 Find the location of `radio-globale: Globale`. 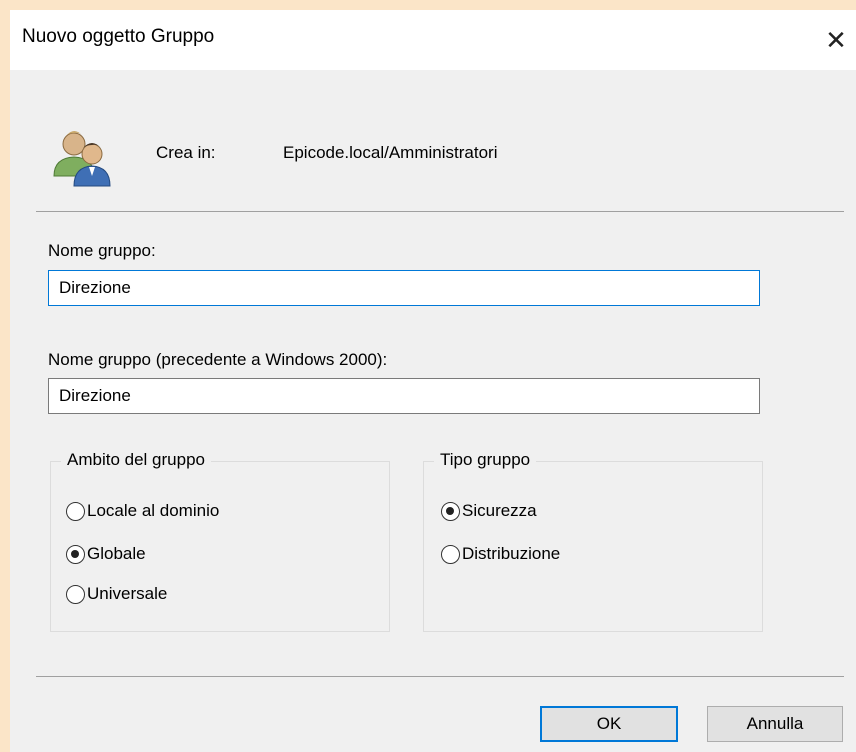

radio-globale: Globale is located at coordinates (106, 554).